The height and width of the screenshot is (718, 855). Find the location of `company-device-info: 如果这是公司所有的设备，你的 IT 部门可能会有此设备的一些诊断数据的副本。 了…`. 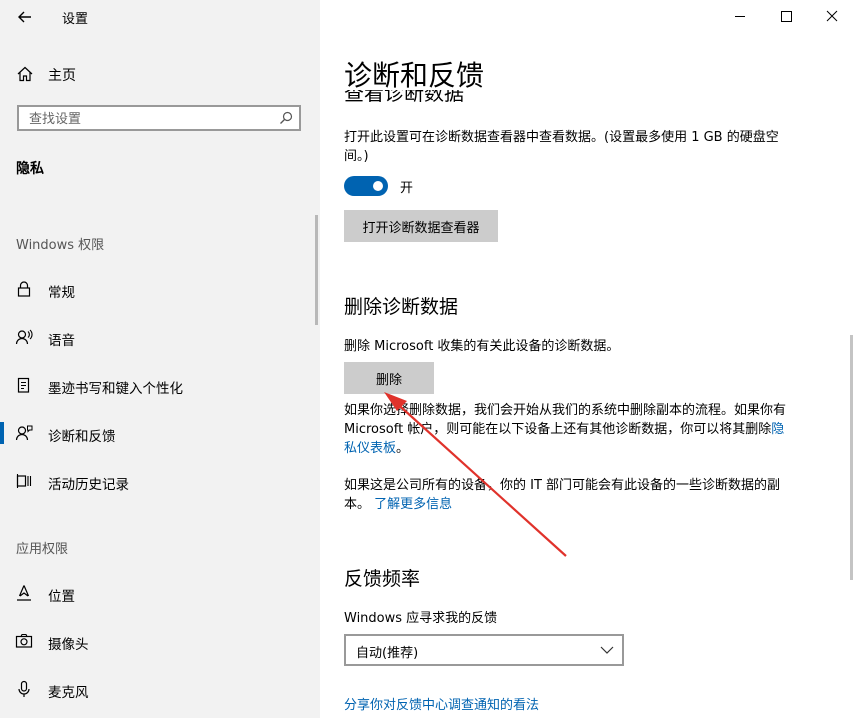

company-device-info: 如果这是公司所有的设备，你的 IT 部门可能会有此设备的一些诊断数据的副本。 了… is located at coordinates (569, 495).